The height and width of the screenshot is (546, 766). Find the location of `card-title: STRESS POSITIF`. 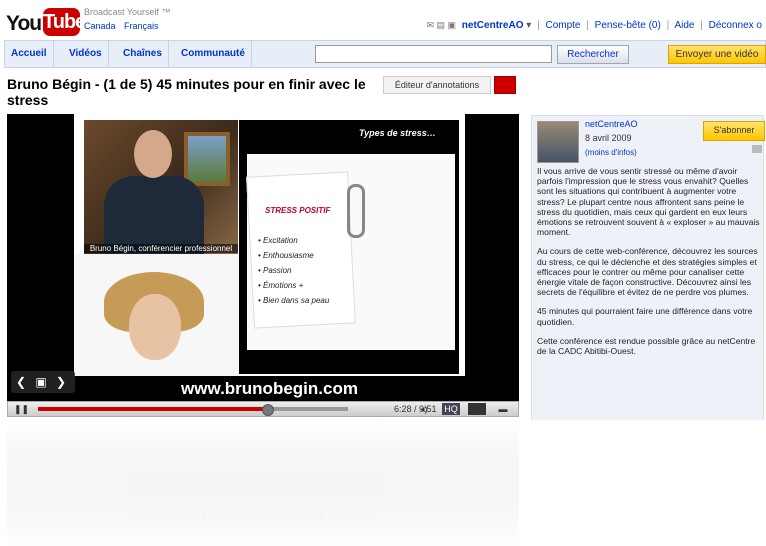

card-title: STRESS POSITIF is located at coordinates (298, 210).